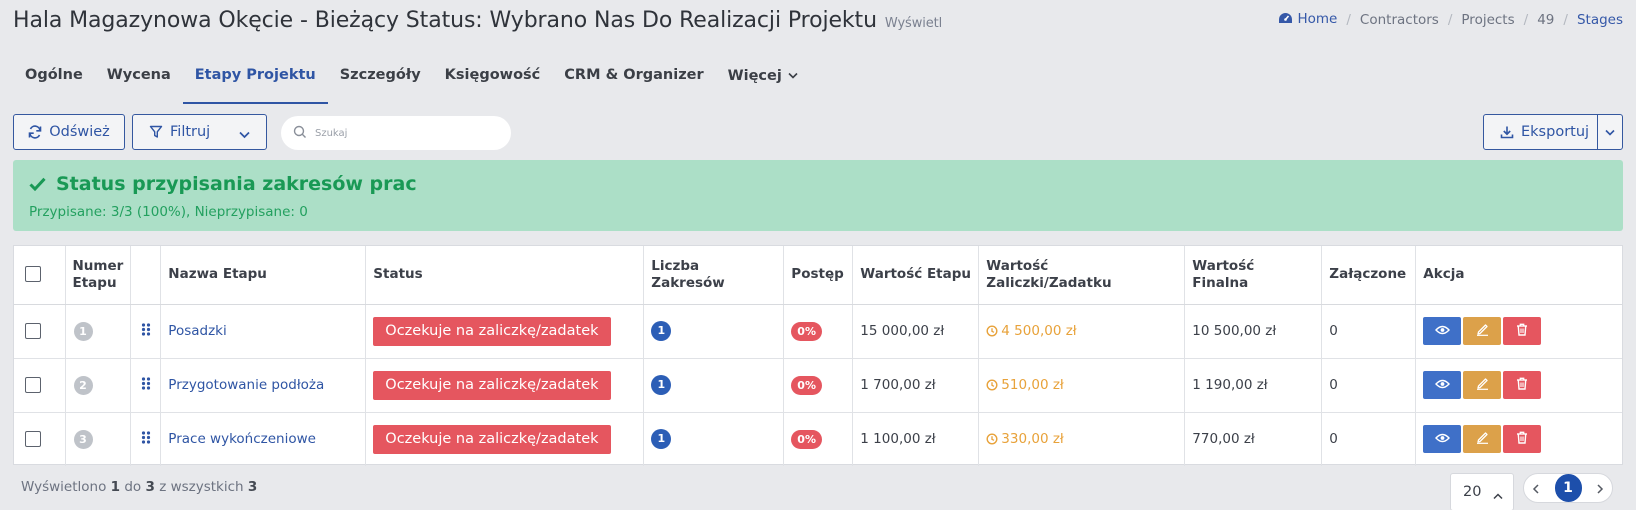  I want to click on deposit-cell: 4 500,00 zł, so click(1082, 331).